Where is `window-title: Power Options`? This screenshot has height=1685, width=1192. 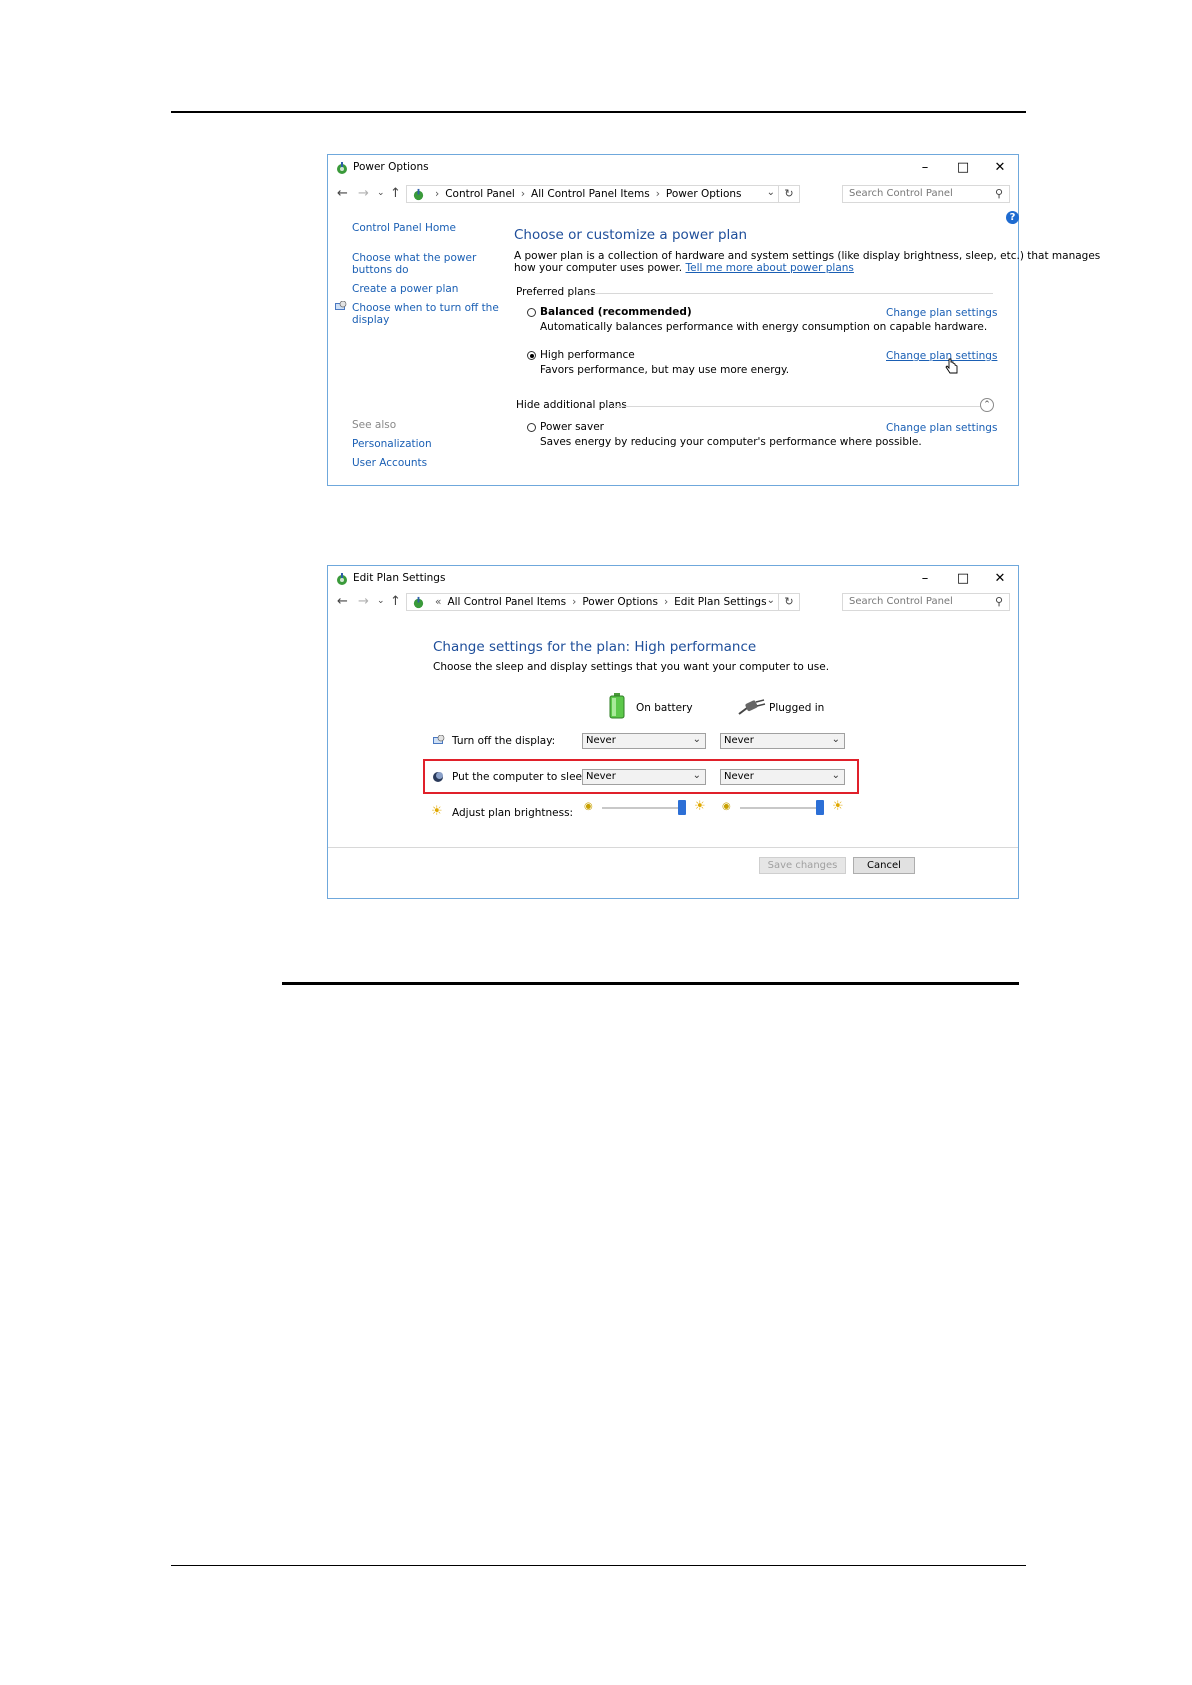
window-title: Power Options is located at coordinates (391, 167).